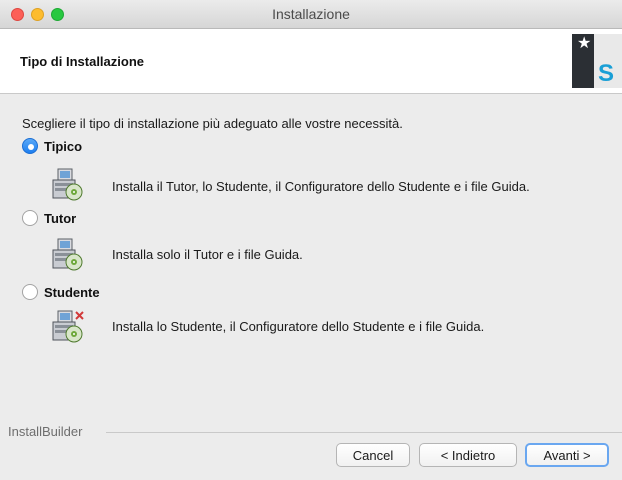 Image resolution: width=622 pixels, height=480 pixels. I want to click on option-label: Tutor, so click(60, 218).